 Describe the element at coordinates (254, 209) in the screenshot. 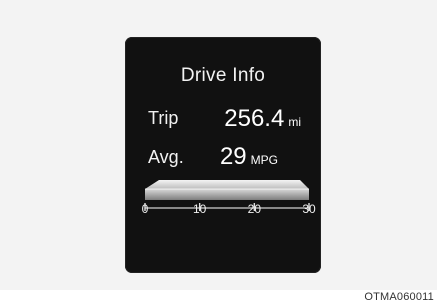

I see `gauge-tick-label: 20` at that location.